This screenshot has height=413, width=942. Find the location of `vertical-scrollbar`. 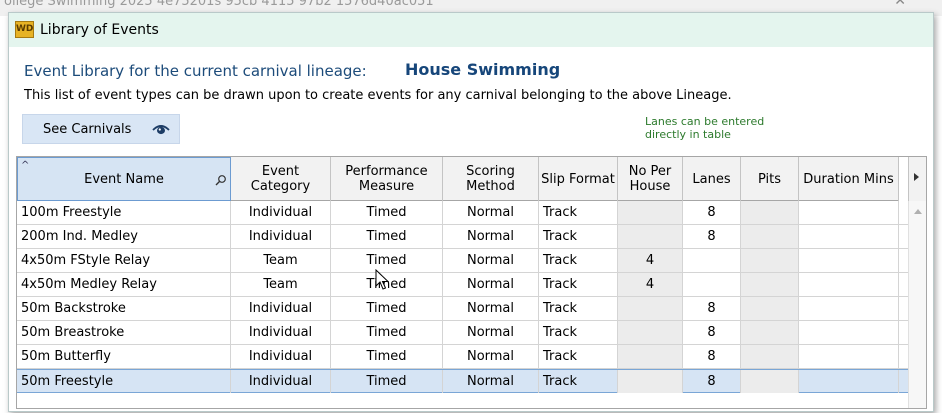

vertical-scrollbar is located at coordinates (917, 304).